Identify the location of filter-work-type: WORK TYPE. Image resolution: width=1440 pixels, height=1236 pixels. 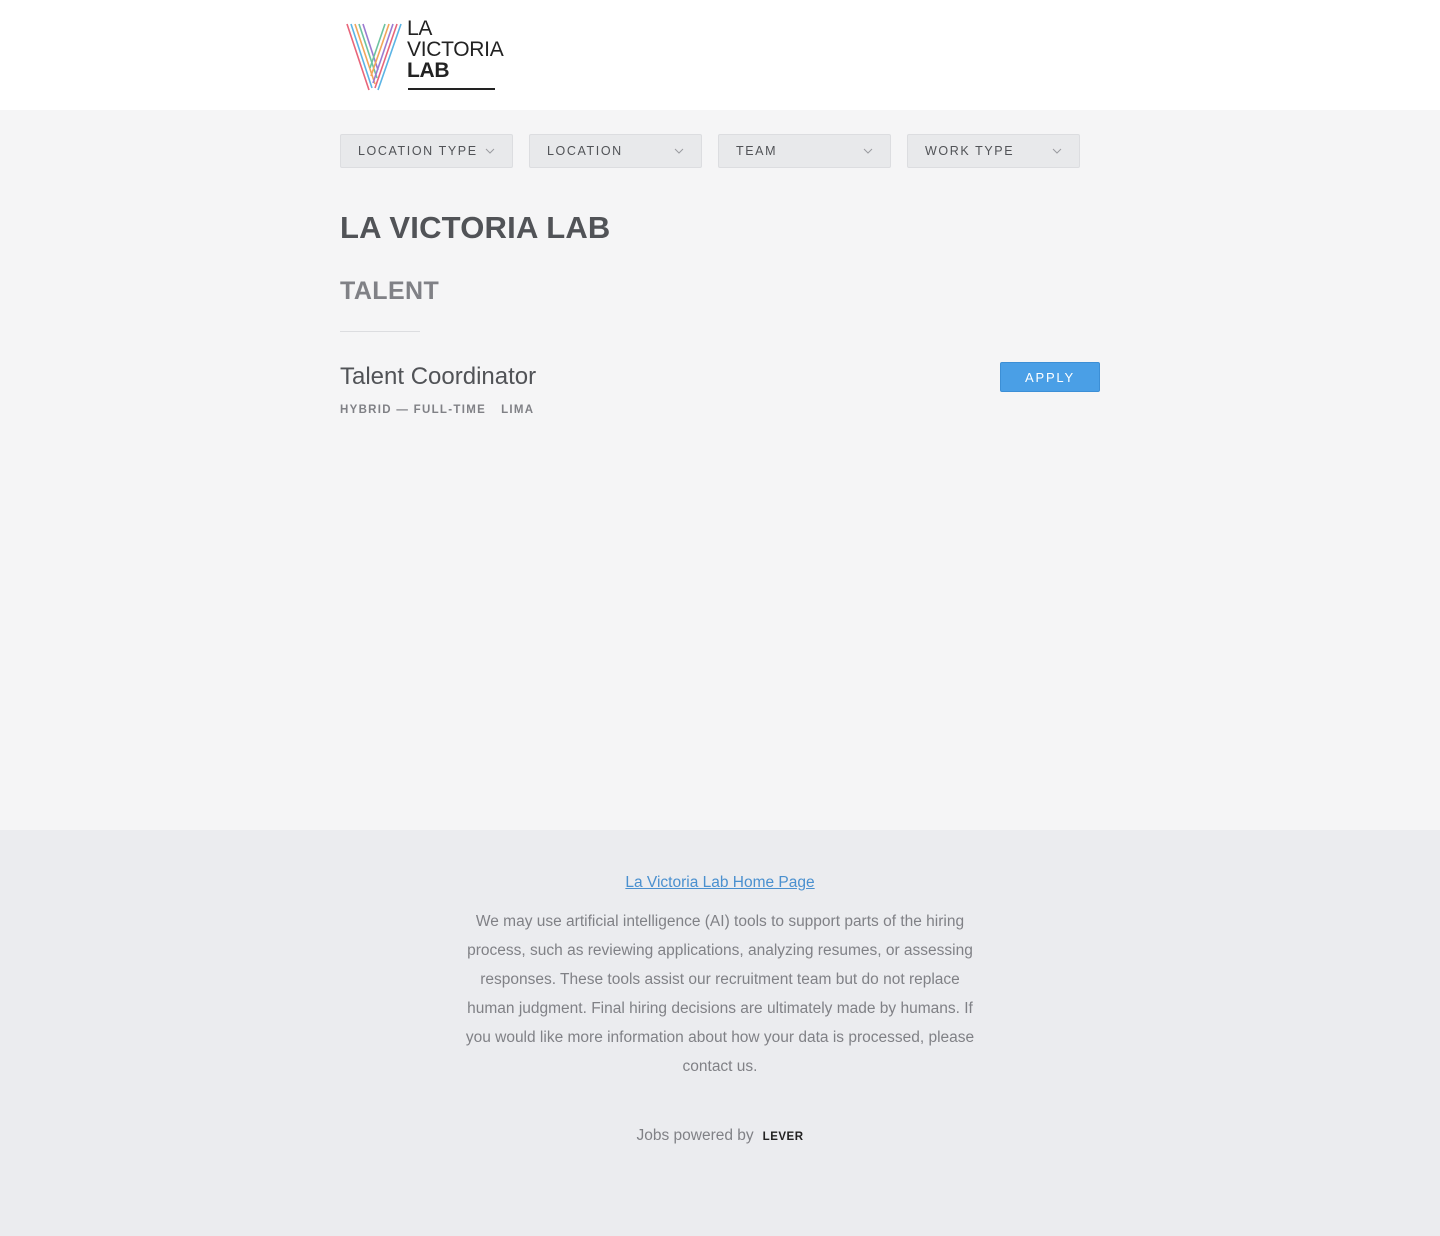
(993, 151).